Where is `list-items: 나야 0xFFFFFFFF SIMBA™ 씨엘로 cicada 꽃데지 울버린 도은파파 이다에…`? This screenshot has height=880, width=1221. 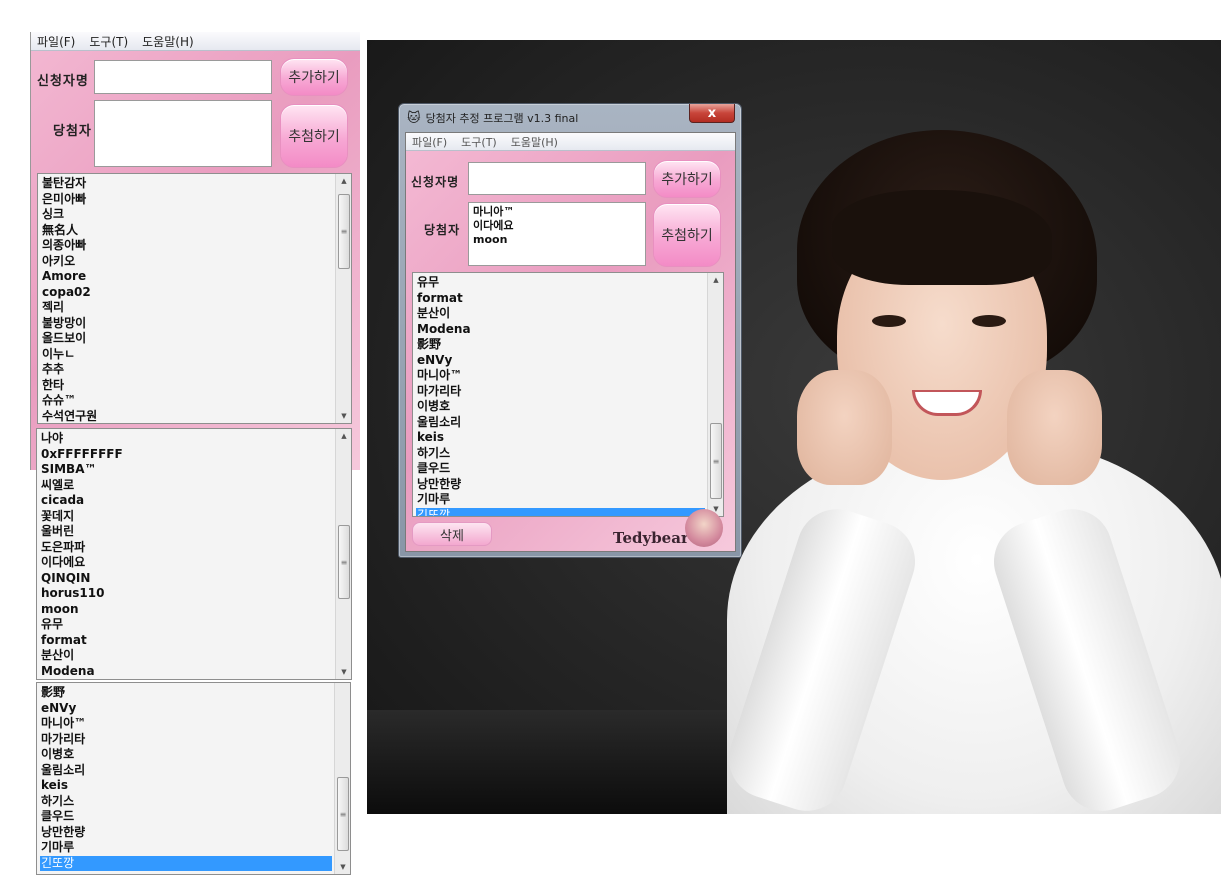 list-items: 나야 0xFFFFFFFF SIMBA™ 씨엘로 cicada 꽃데지 울버린 도은파파 이다에… is located at coordinates (186, 555).